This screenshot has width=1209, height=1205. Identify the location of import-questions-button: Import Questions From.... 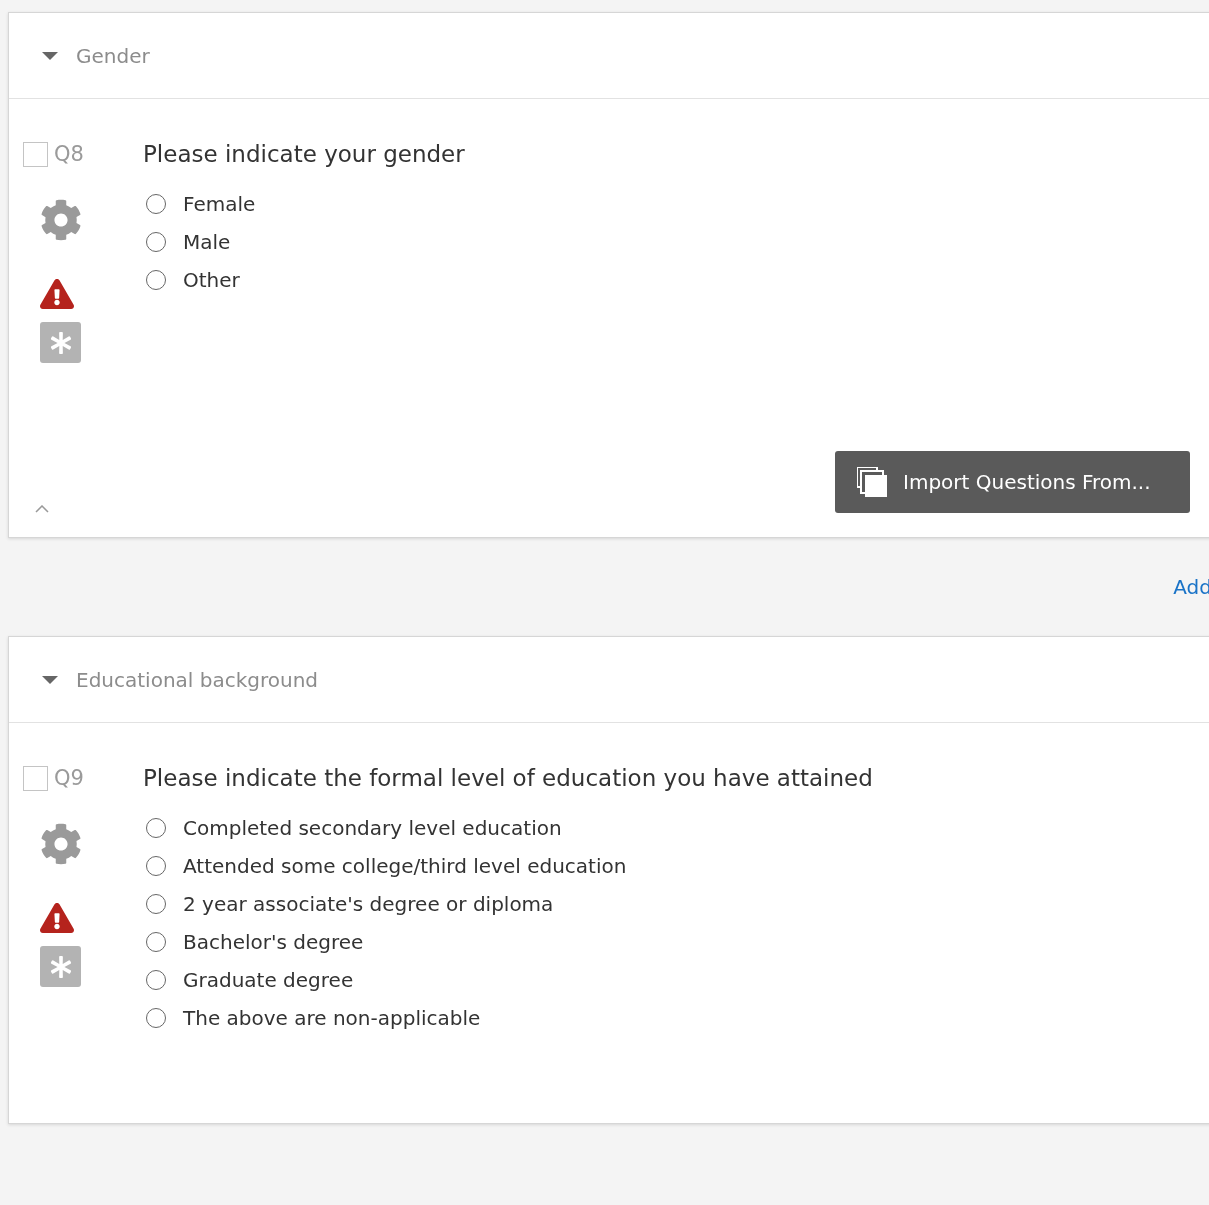
(1012, 482).